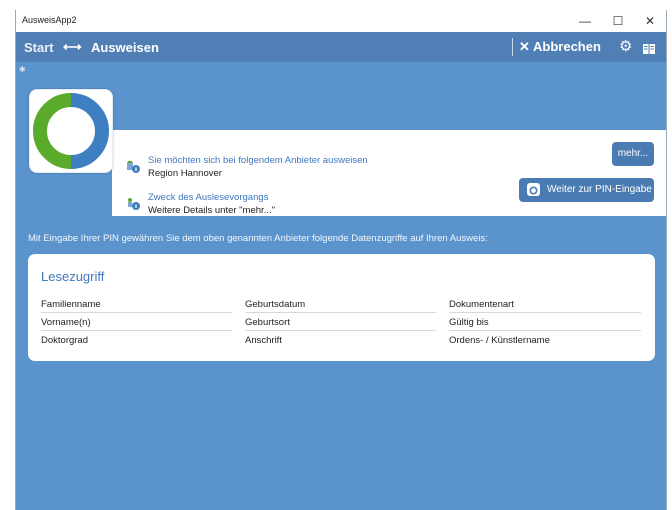 The width and height of the screenshot is (672, 510). What do you see at coordinates (275, 304) in the screenshot?
I see `field-birth-date: Geburtsdatum` at bounding box center [275, 304].